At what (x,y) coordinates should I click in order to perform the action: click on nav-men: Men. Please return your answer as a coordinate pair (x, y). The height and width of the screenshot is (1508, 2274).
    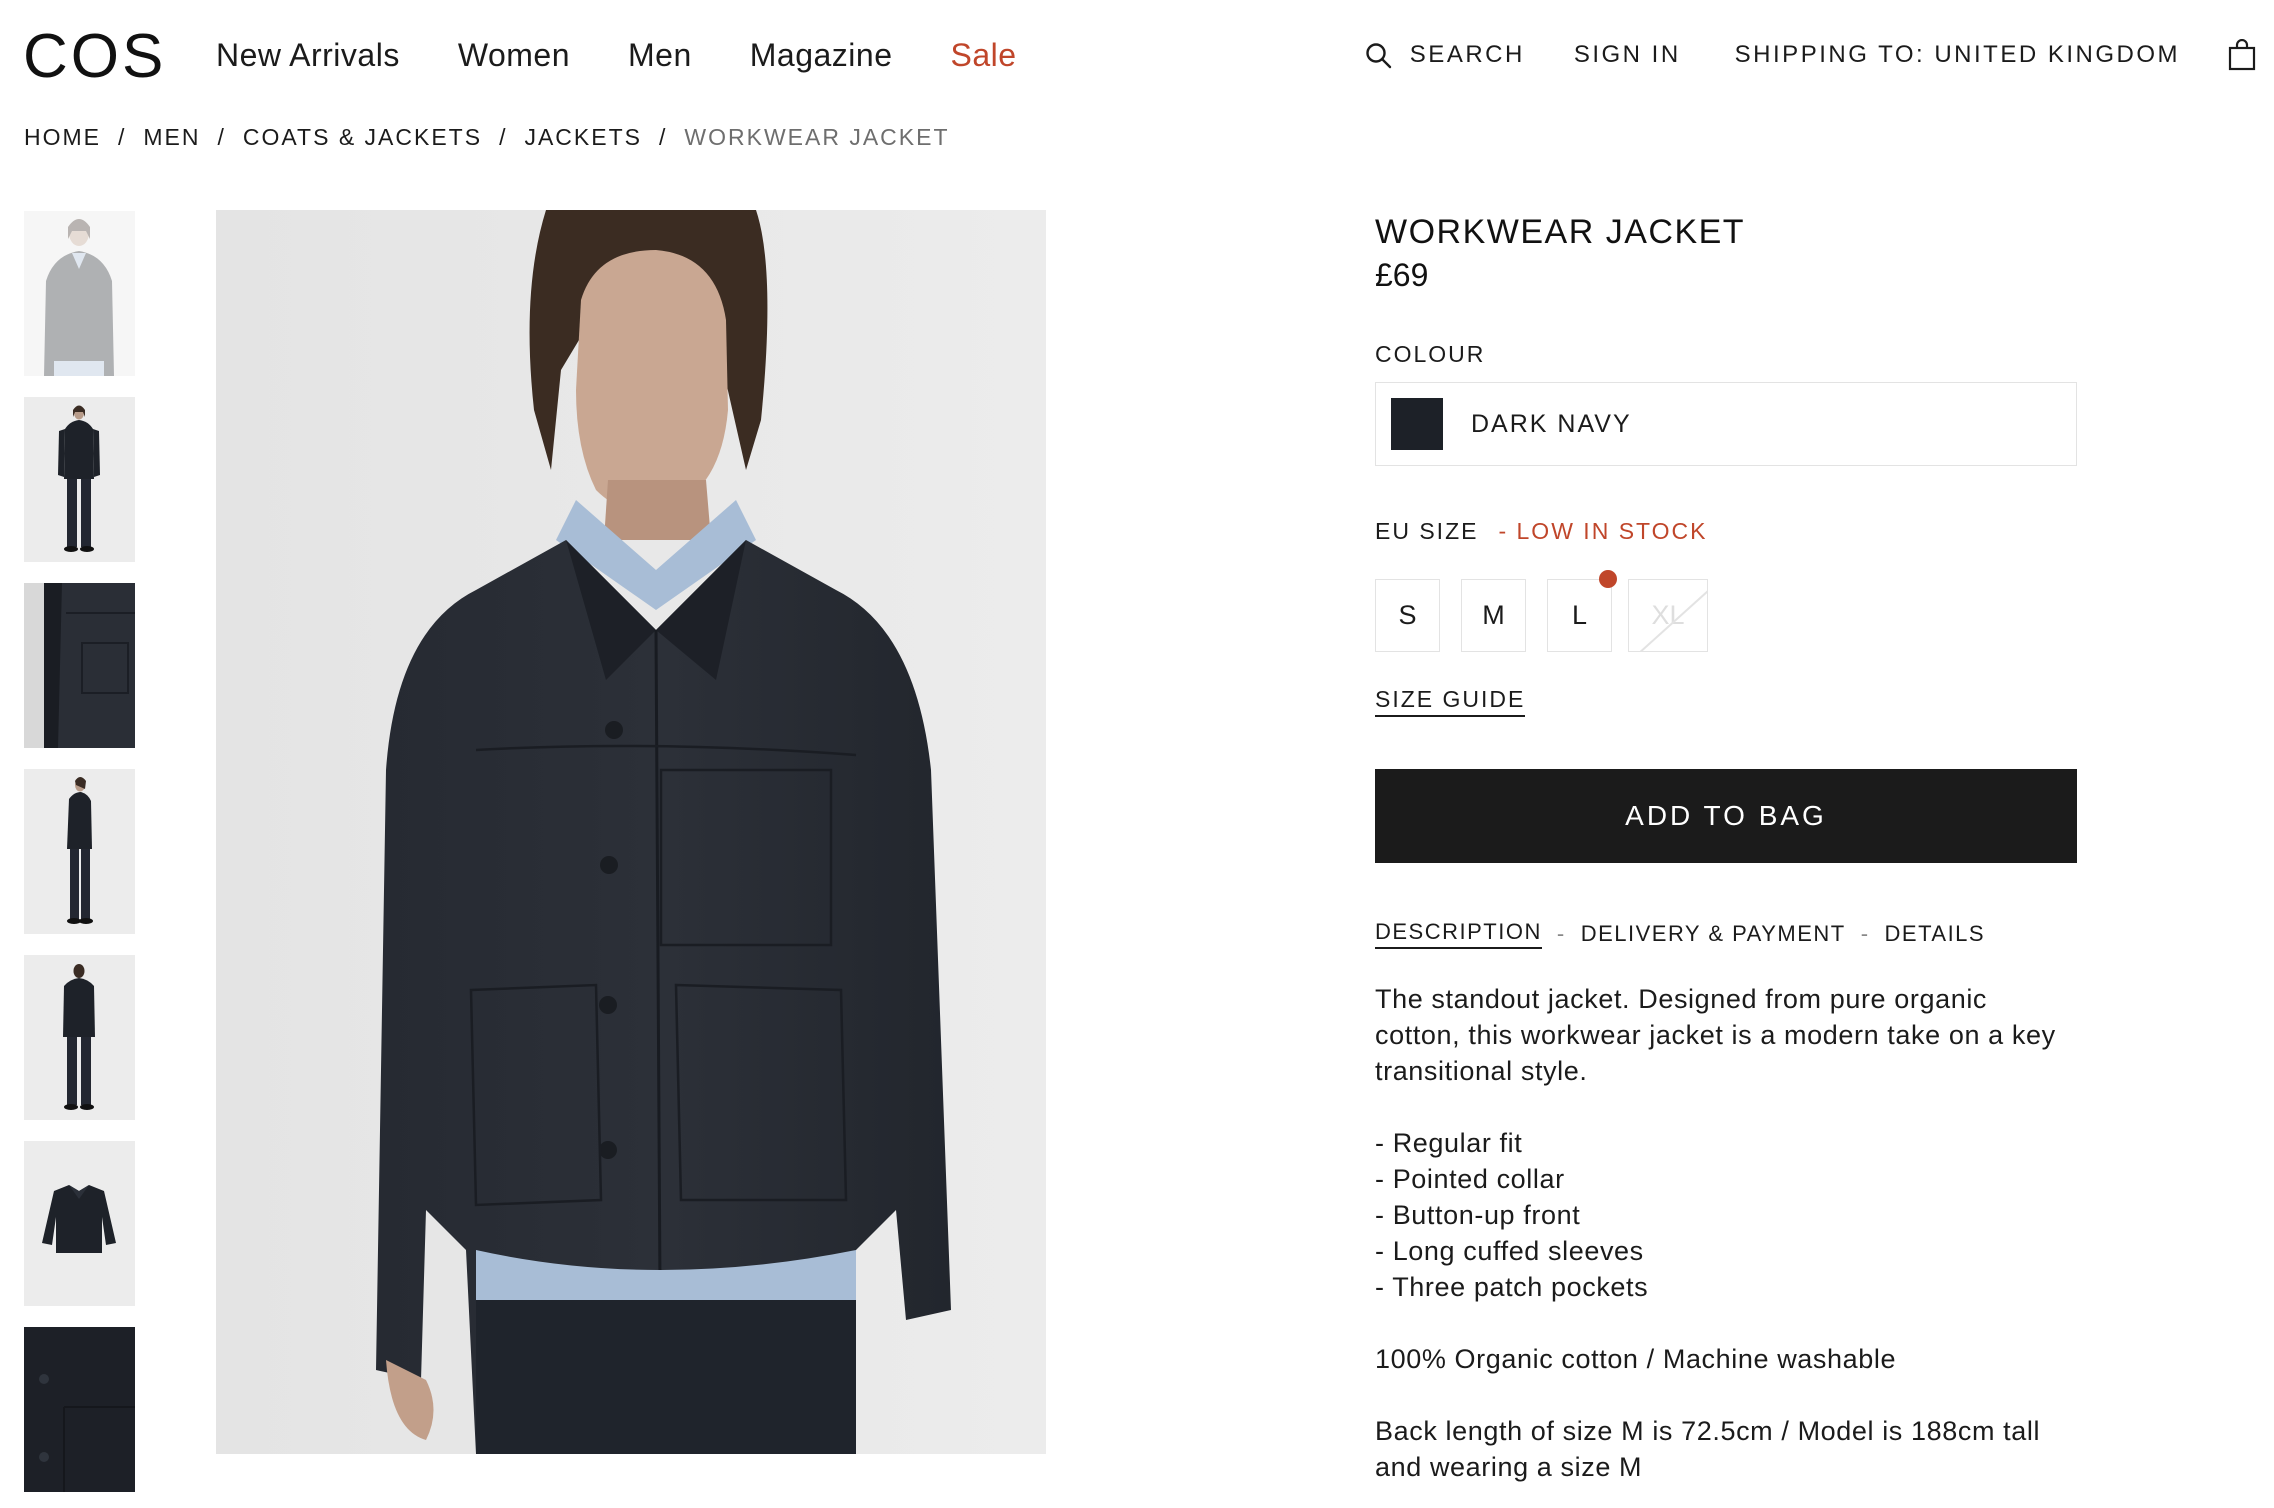
    Looking at the image, I should click on (660, 55).